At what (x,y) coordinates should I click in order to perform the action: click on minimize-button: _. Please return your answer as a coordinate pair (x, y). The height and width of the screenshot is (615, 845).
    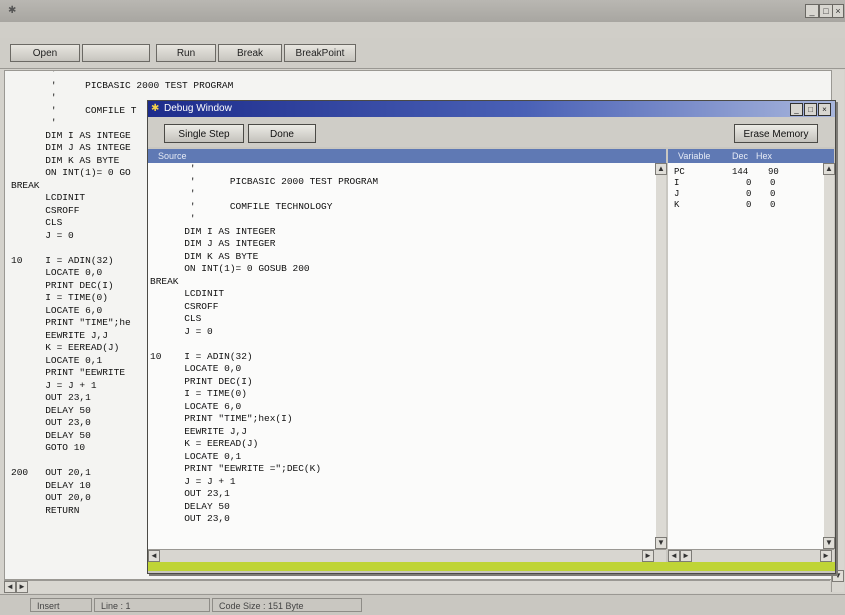
    Looking at the image, I should click on (812, 11).